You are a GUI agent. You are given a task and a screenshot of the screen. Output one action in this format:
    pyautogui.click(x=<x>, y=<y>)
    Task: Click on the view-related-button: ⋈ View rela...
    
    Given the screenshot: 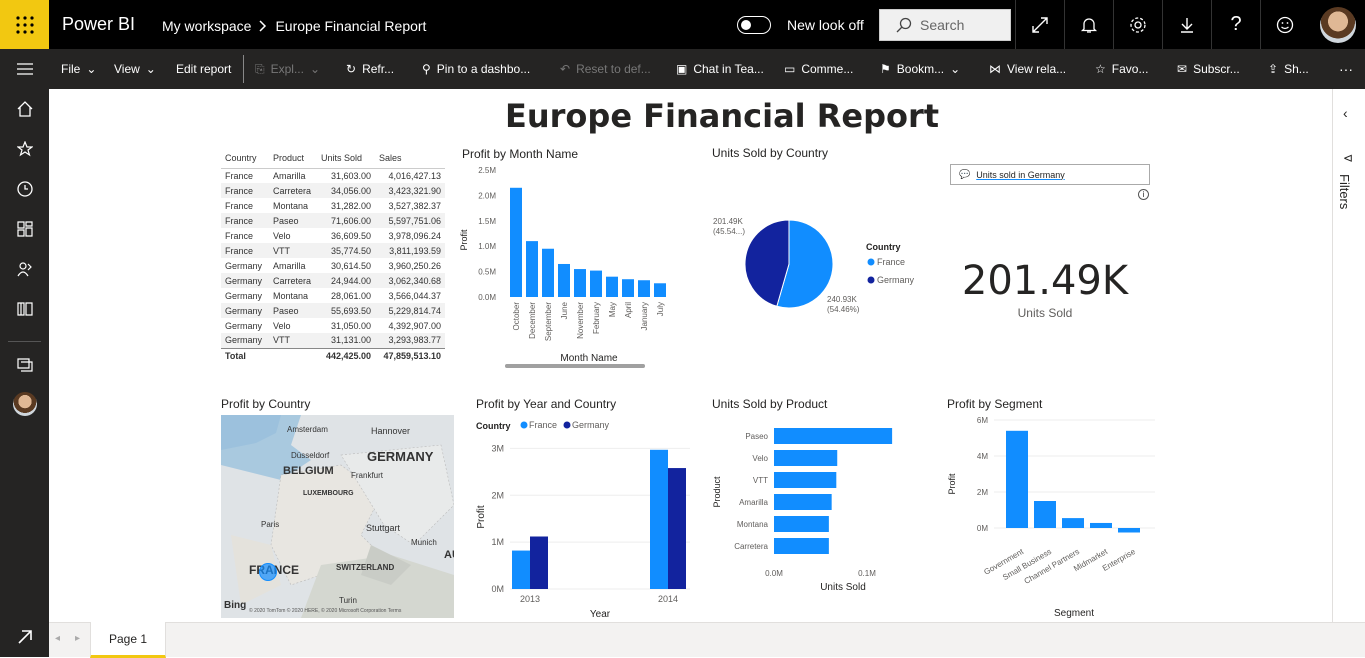 What is the action you would take?
    pyautogui.click(x=1027, y=69)
    